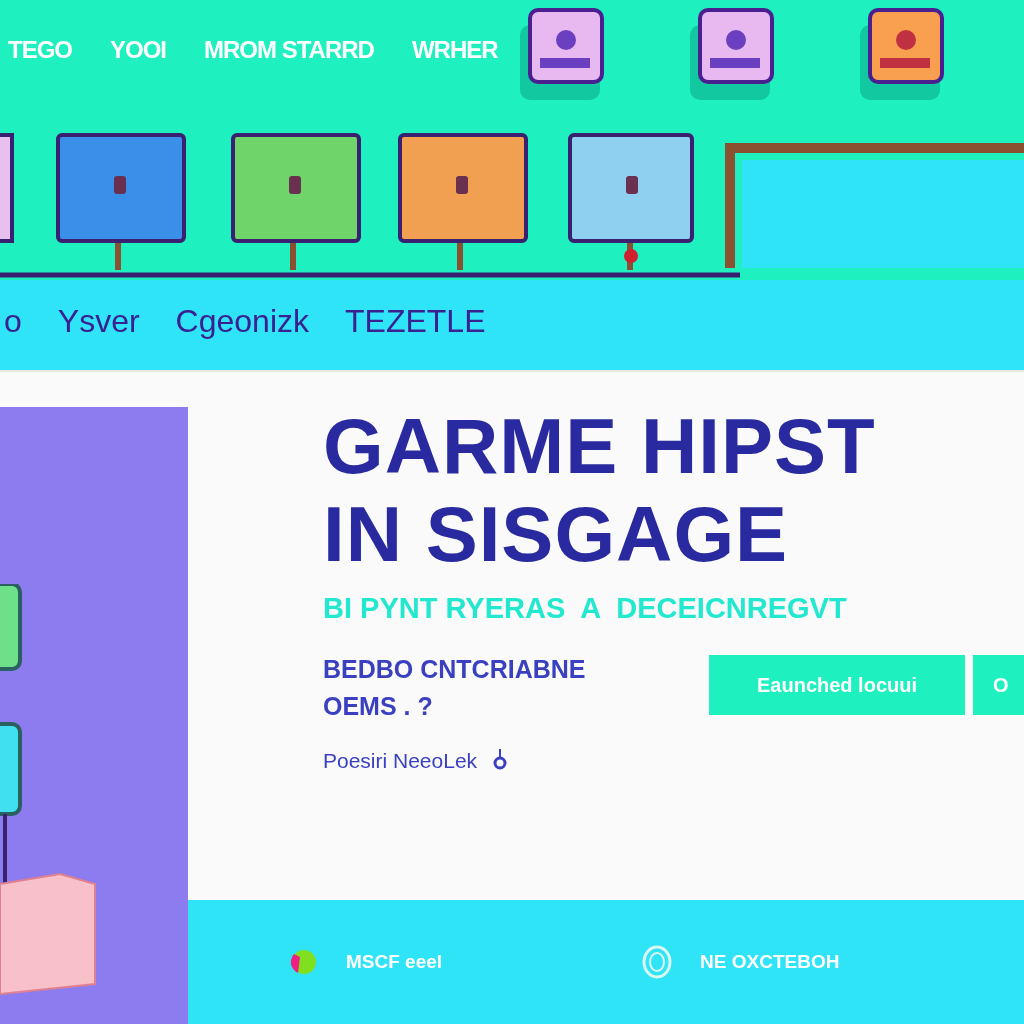 The width and height of the screenshot is (1024, 1024). What do you see at coordinates (98, 321) in the screenshot?
I see `nav-tab: Ysver` at bounding box center [98, 321].